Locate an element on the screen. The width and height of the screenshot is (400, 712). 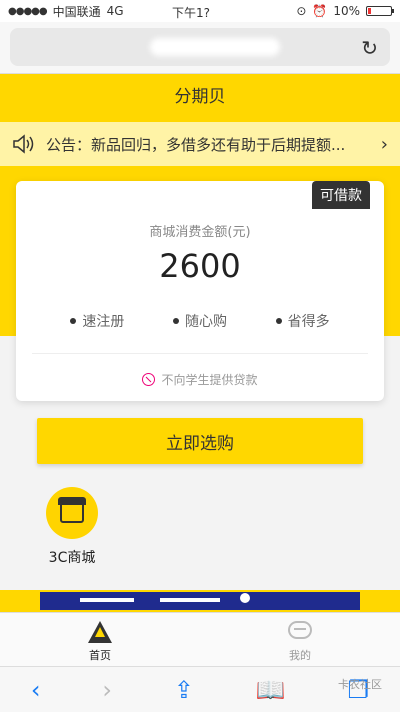
amount-label: 商城消费金额(元) is located at coordinates (200, 232).